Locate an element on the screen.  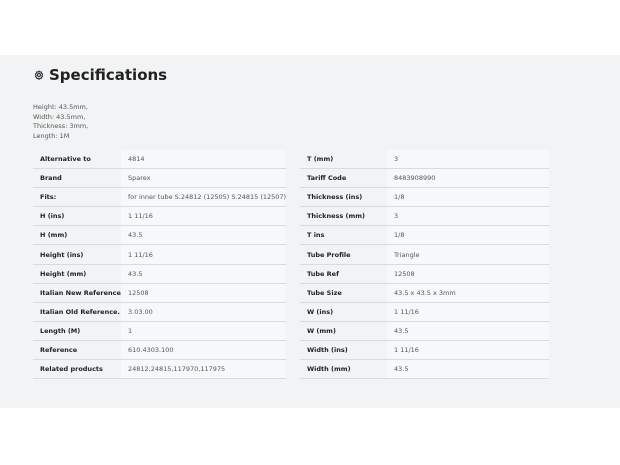
table-row: Brand Sparex is located at coordinates (160, 178).